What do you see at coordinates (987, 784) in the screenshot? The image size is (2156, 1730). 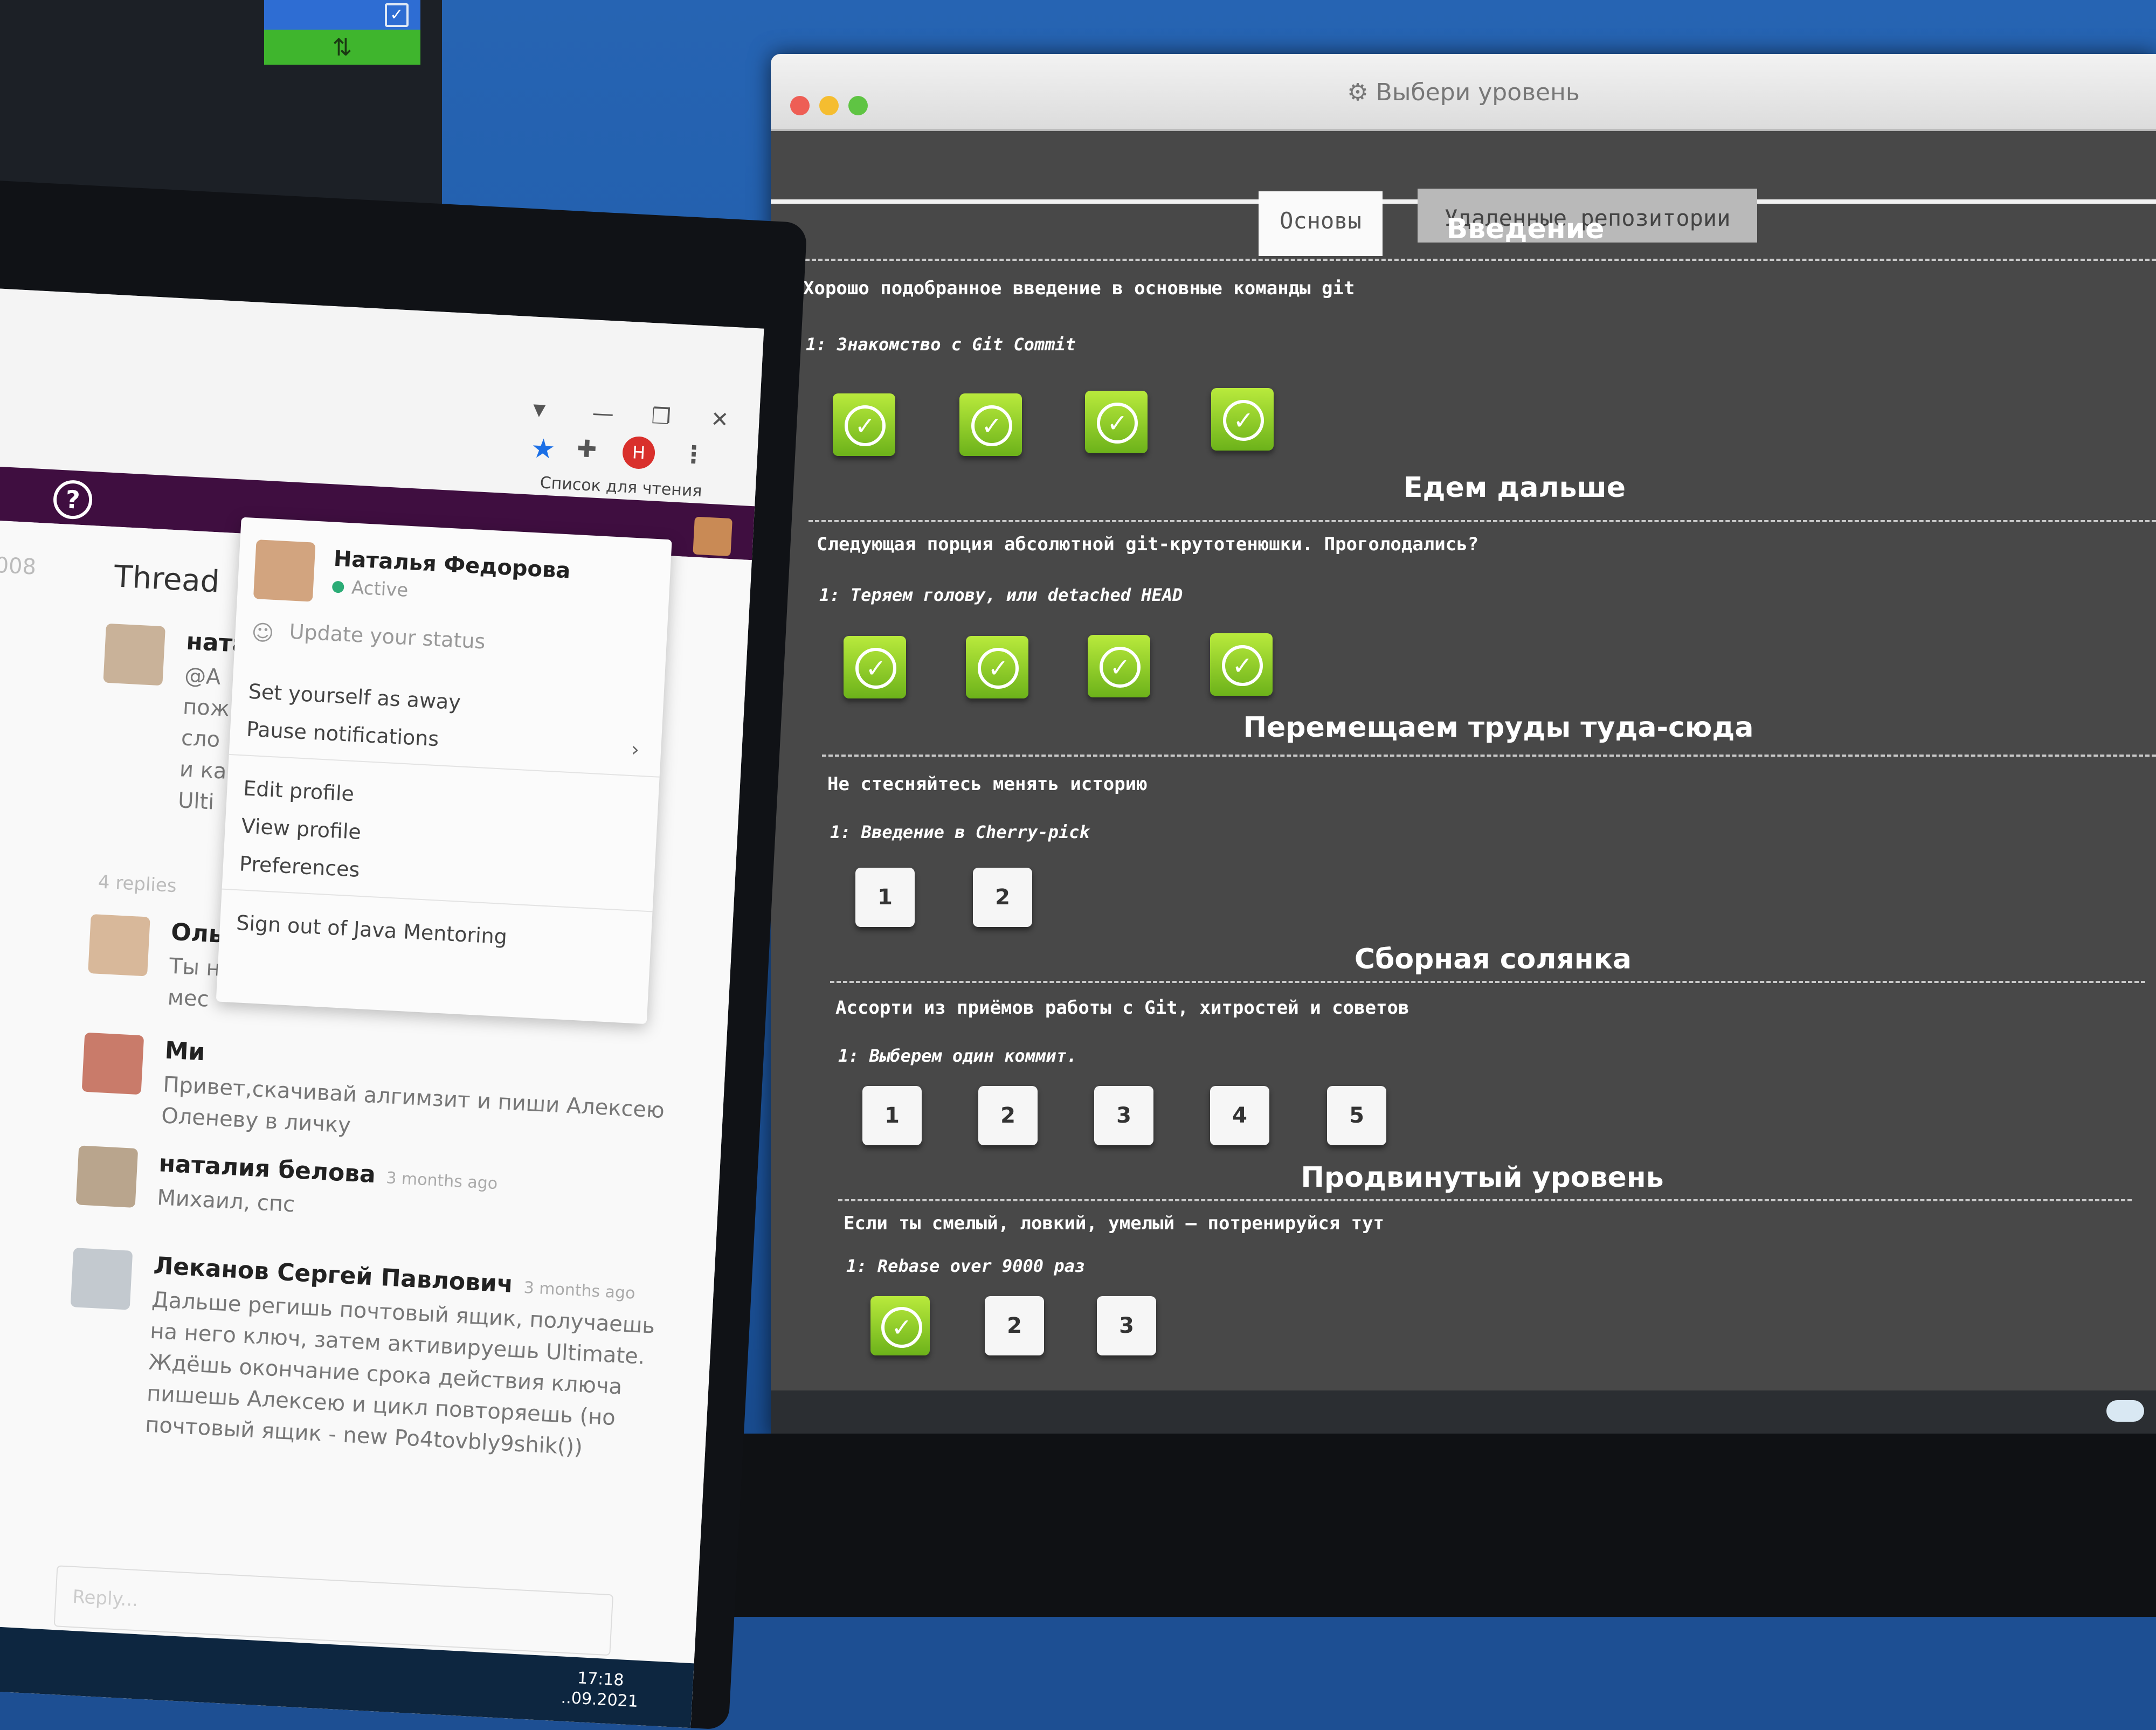 I see `section-description: Не стесняйтесь менять историю` at bounding box center [987, 784].